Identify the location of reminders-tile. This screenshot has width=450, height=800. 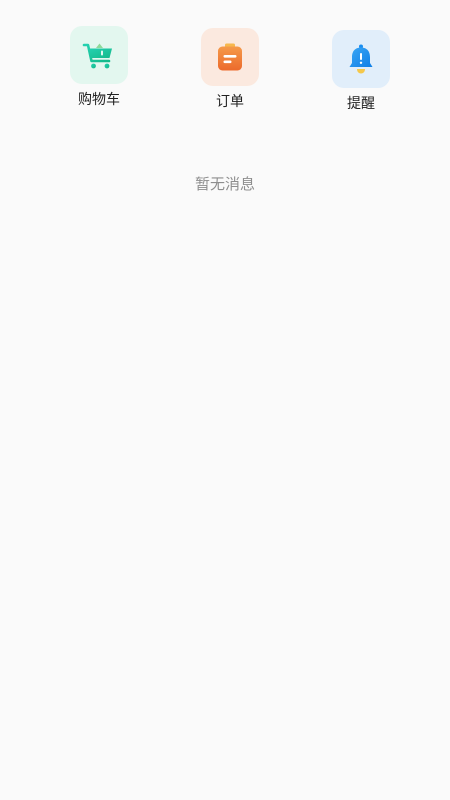
(361, 59).